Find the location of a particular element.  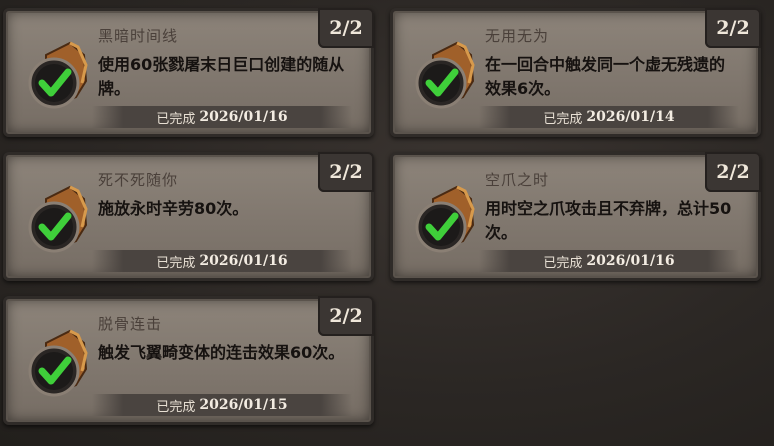

achievement-card: 死不死随你 施放永时辛劳80次。 2/2 已完成 2026/01/16 is located at coordinates (188, 216).